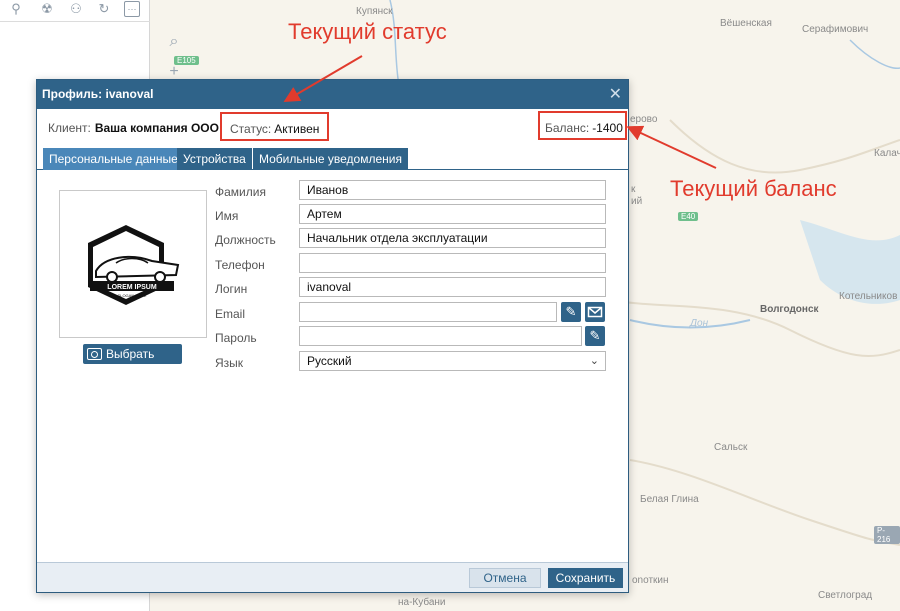 The image size is (900, 611). I want to click on language-select: Русский ⌄, so click(452, 361).